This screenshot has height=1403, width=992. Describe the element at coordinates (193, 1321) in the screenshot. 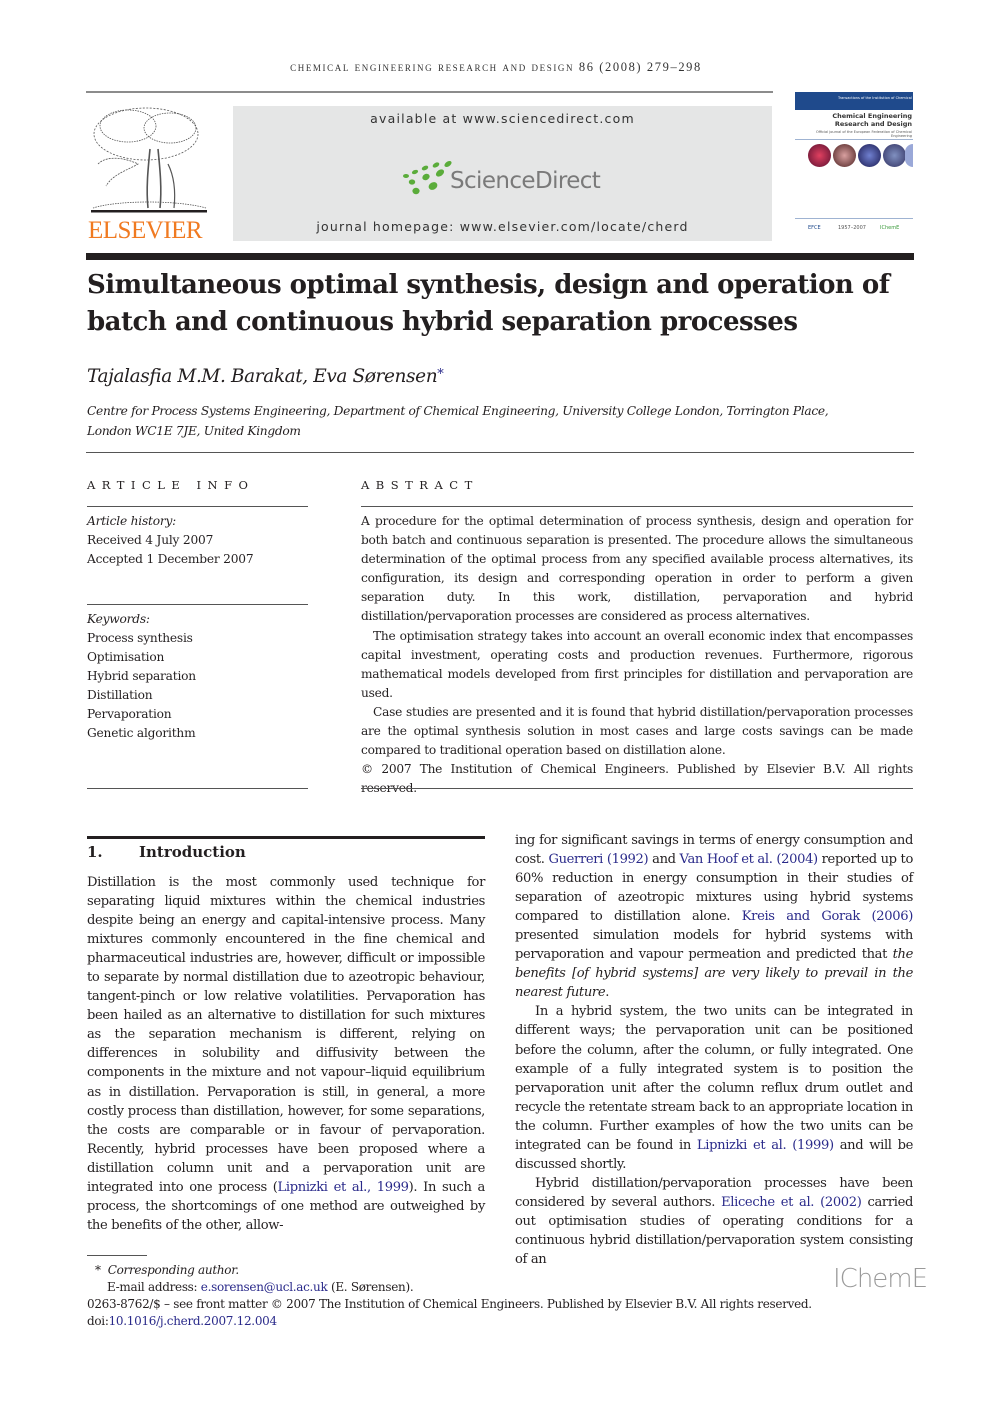

I see `doi-link: 10.1016/j.cherd.2007.12.004` at that location.